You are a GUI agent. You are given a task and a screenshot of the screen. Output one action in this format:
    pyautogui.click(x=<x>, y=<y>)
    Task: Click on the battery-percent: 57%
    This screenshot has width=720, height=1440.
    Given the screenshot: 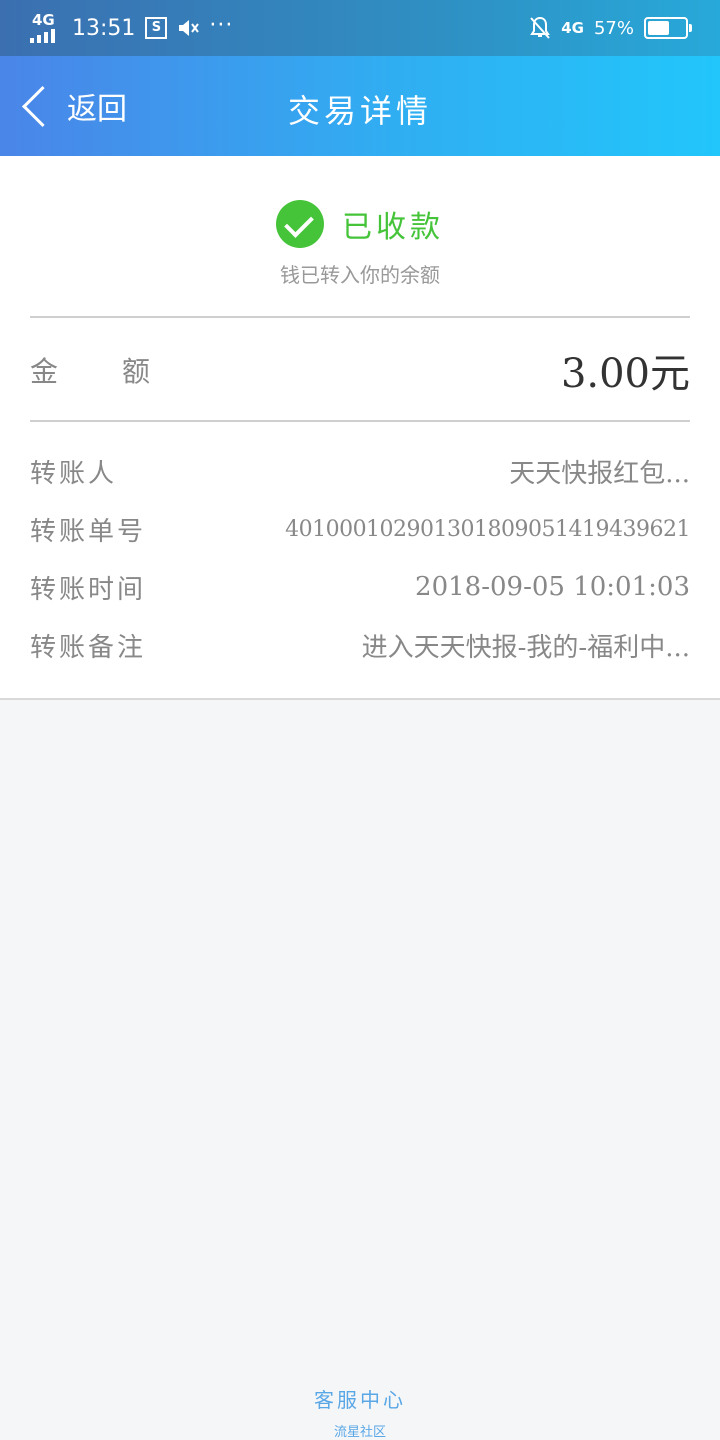 What is the action you would take?
    pyautogui.click(x=613, y=28)
    